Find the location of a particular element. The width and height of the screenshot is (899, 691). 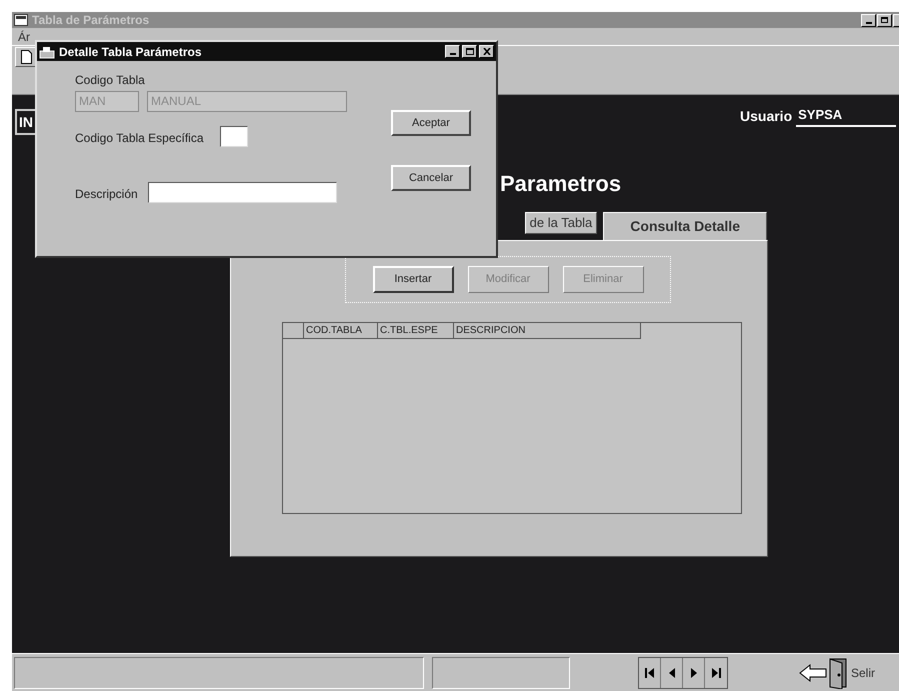

field-label: Descripción is located at coordinates (106, 194).